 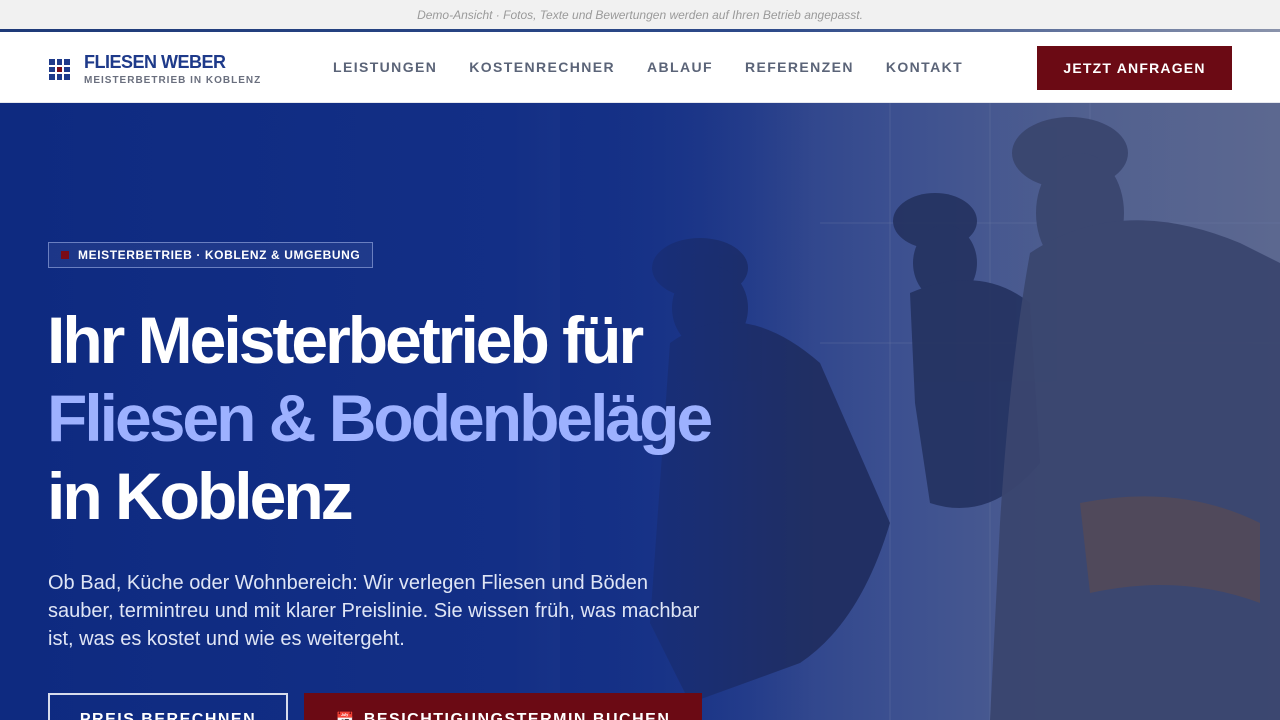 I want to click on preis-berechnen-button: PREIS BERECHNEN, so click(x=168, y=706).